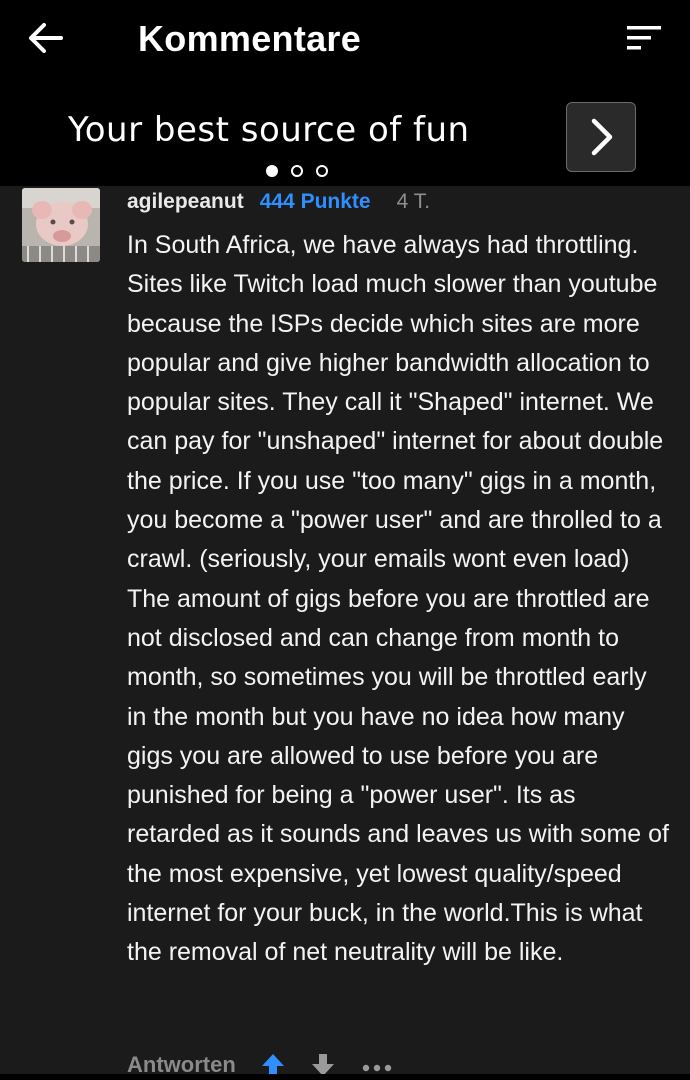 The image size is (690, 1080). Describe the element at coordinates (345, 1077) in the screenshot. I see `bottom-edge` at that location.